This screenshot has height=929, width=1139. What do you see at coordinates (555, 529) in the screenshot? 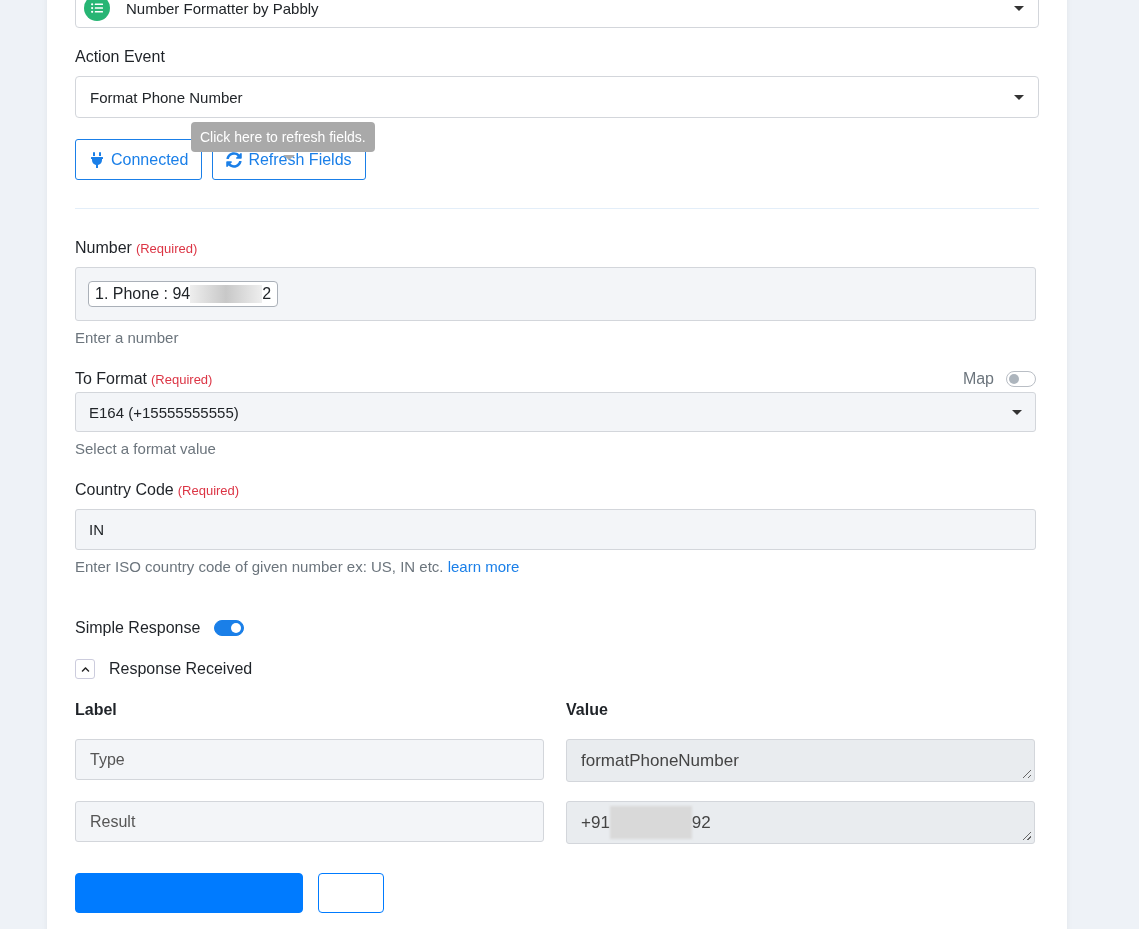
I see `country-code-field: IN` at bounding box center [555, 529].